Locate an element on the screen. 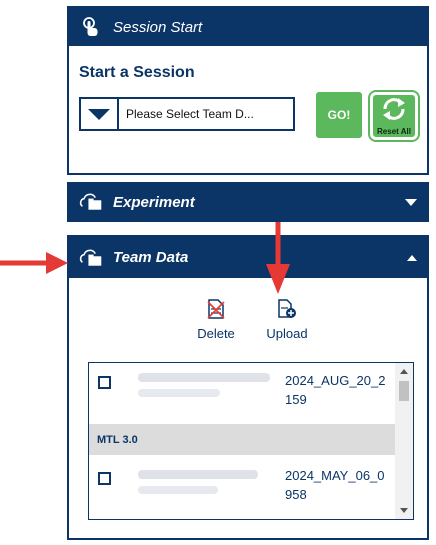 The image size is (436, 545). team-data-header: Team Data is located at coordinates (248, 257).